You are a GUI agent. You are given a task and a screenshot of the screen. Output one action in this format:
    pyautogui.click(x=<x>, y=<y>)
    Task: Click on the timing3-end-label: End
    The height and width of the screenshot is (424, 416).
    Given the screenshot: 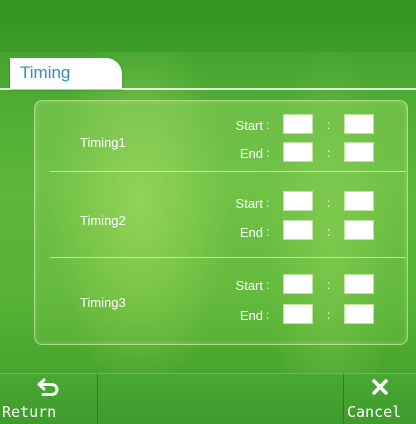 What is the action you would take?
    pyautogui.click(x=251, y=315)
    